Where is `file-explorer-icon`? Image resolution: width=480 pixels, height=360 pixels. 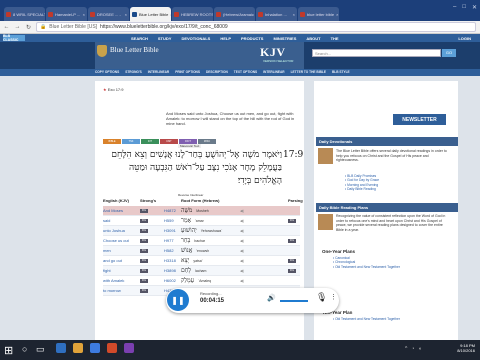
file-explorer-icon is located at coordinates (78, 348).